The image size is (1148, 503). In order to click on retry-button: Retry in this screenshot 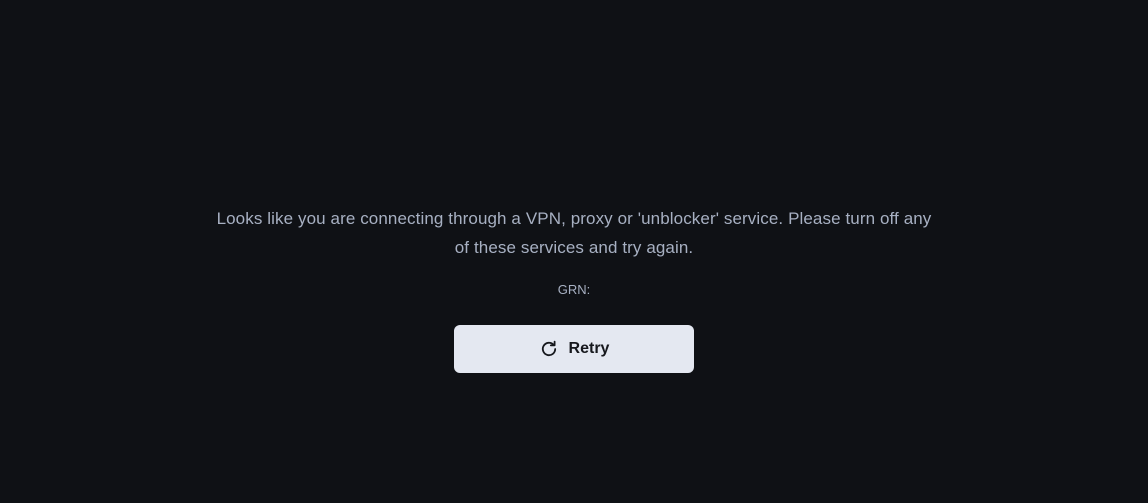, I will do `click(574, 349)`.